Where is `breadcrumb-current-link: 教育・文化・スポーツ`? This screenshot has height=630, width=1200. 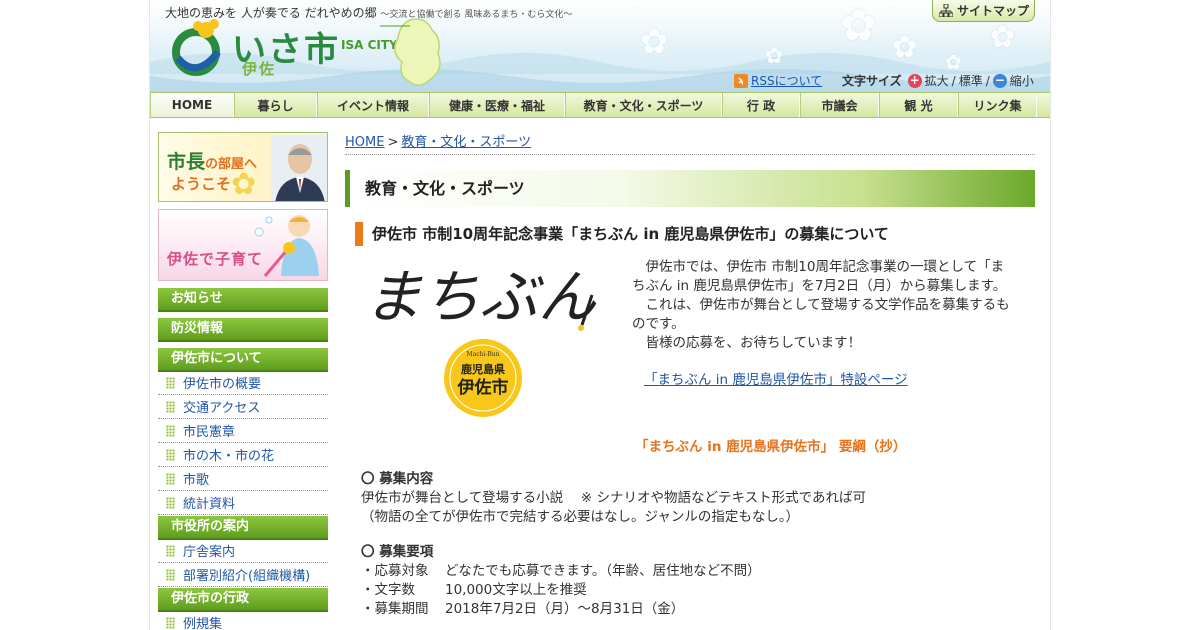 breadcrumb-current-link: 教育・文化・スポーツ is located at coordinates (466, 142).